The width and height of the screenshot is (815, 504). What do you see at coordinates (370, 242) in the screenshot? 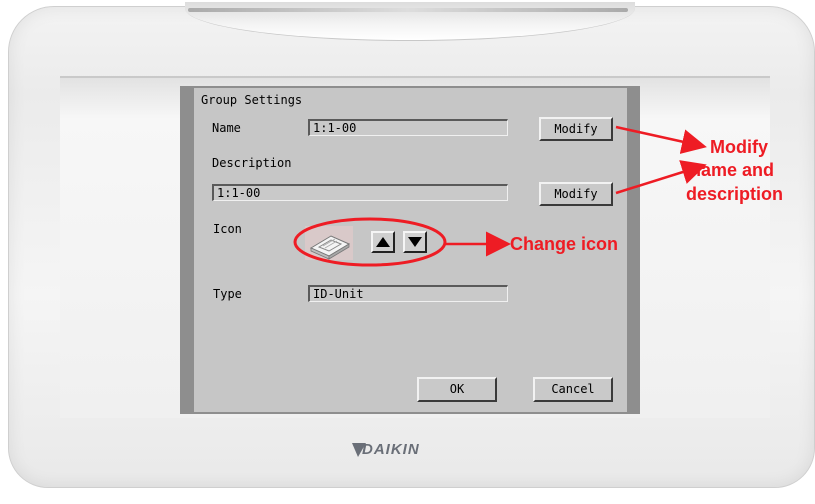
I see `change-icon-highlight` at bounding box center [370, 242].